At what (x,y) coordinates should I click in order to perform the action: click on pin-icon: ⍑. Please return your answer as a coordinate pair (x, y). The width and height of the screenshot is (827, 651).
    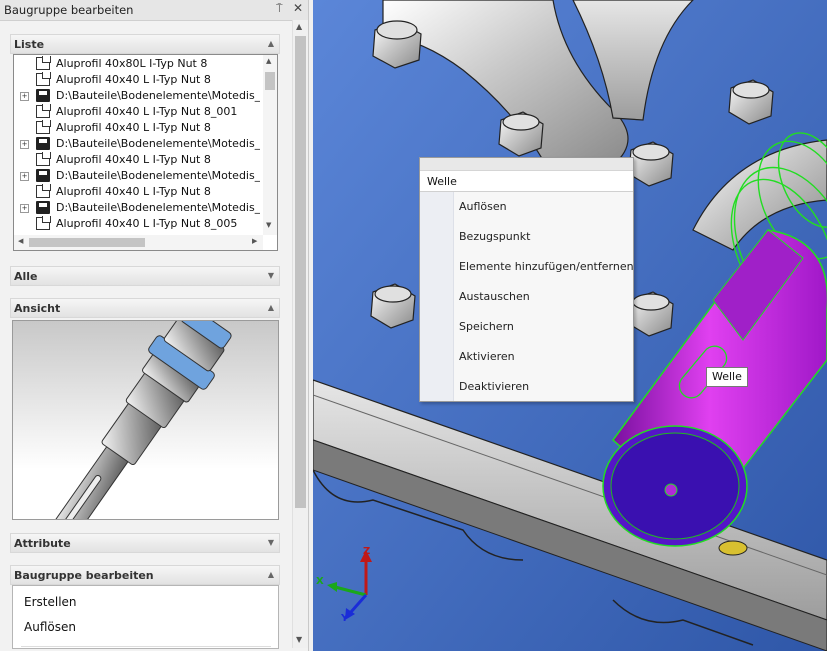
    Looking at the image, I should click on (279, 9).